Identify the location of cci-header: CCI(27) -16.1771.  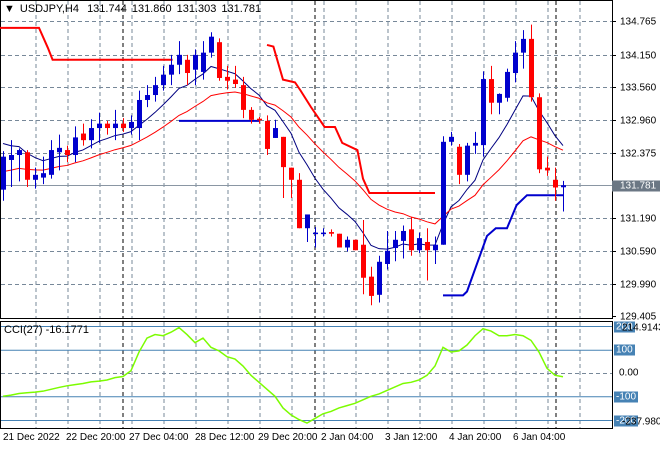
(46, 330).